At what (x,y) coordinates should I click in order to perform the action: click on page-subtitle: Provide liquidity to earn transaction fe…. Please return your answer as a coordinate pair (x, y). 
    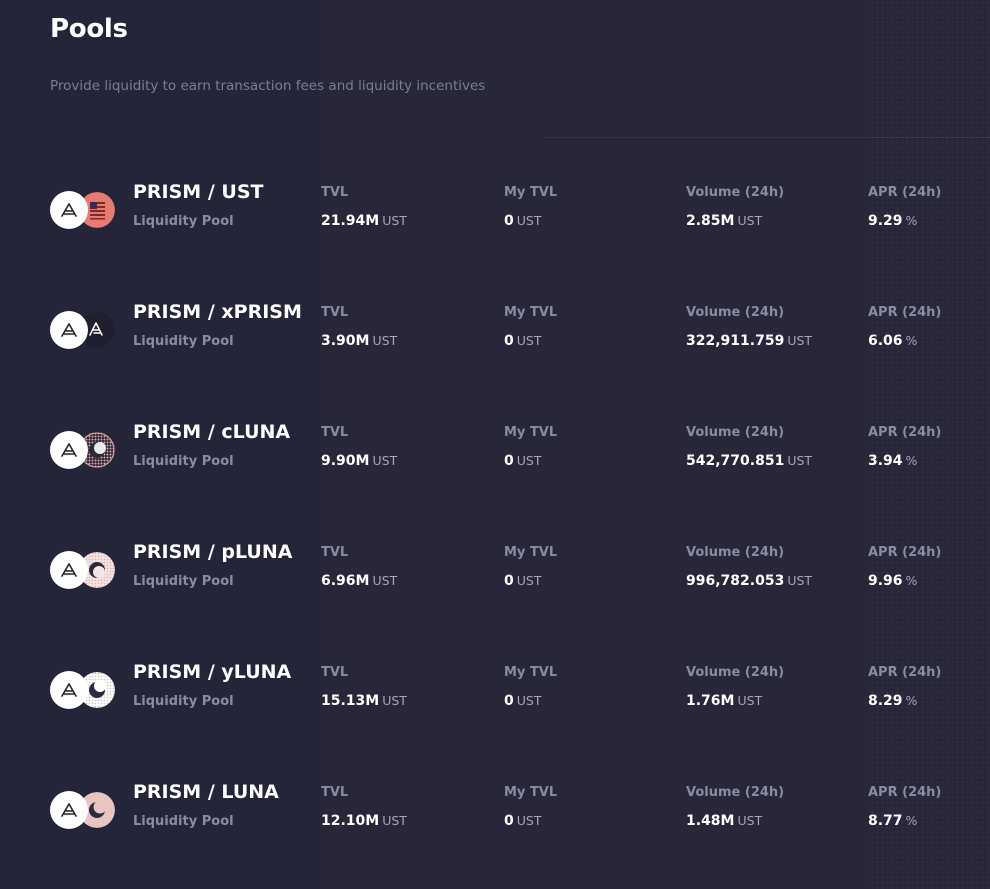
    Looking at the image, I should click on (268, 86).